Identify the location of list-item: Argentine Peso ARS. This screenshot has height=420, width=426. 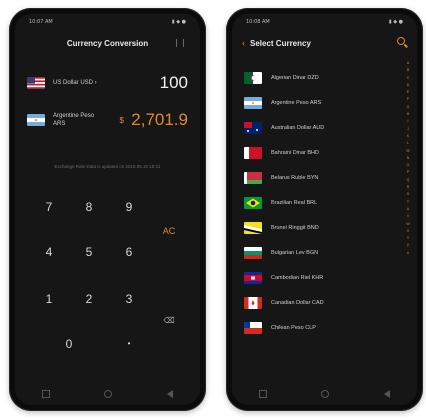
(319, 103).